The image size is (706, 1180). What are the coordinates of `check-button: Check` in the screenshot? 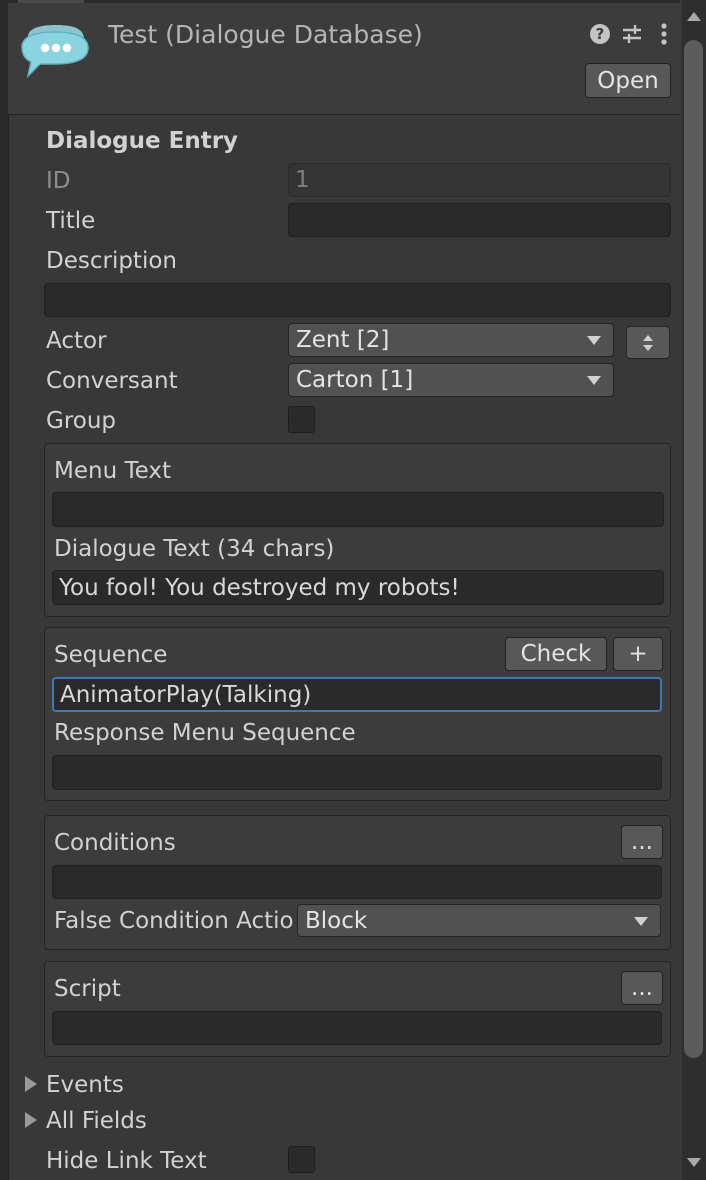 It's located at (556, 654).